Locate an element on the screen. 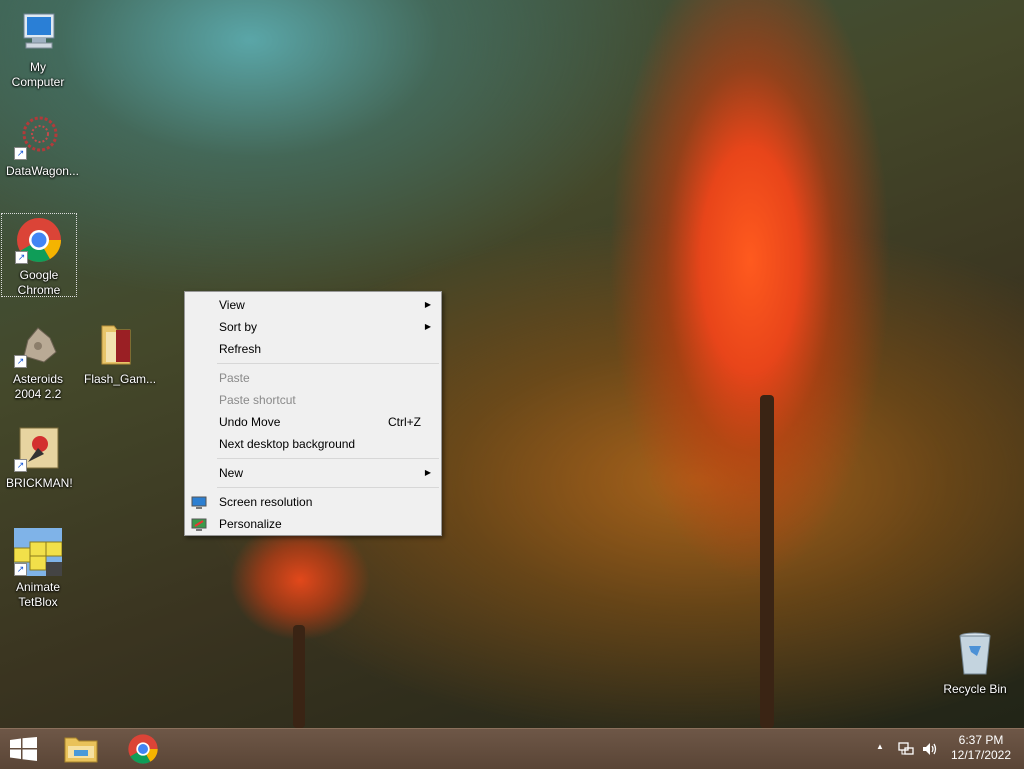 This screenshot has height=769, width=1024. desktop-icon-my-computer: My Computer is located at coordinates (38, 49).